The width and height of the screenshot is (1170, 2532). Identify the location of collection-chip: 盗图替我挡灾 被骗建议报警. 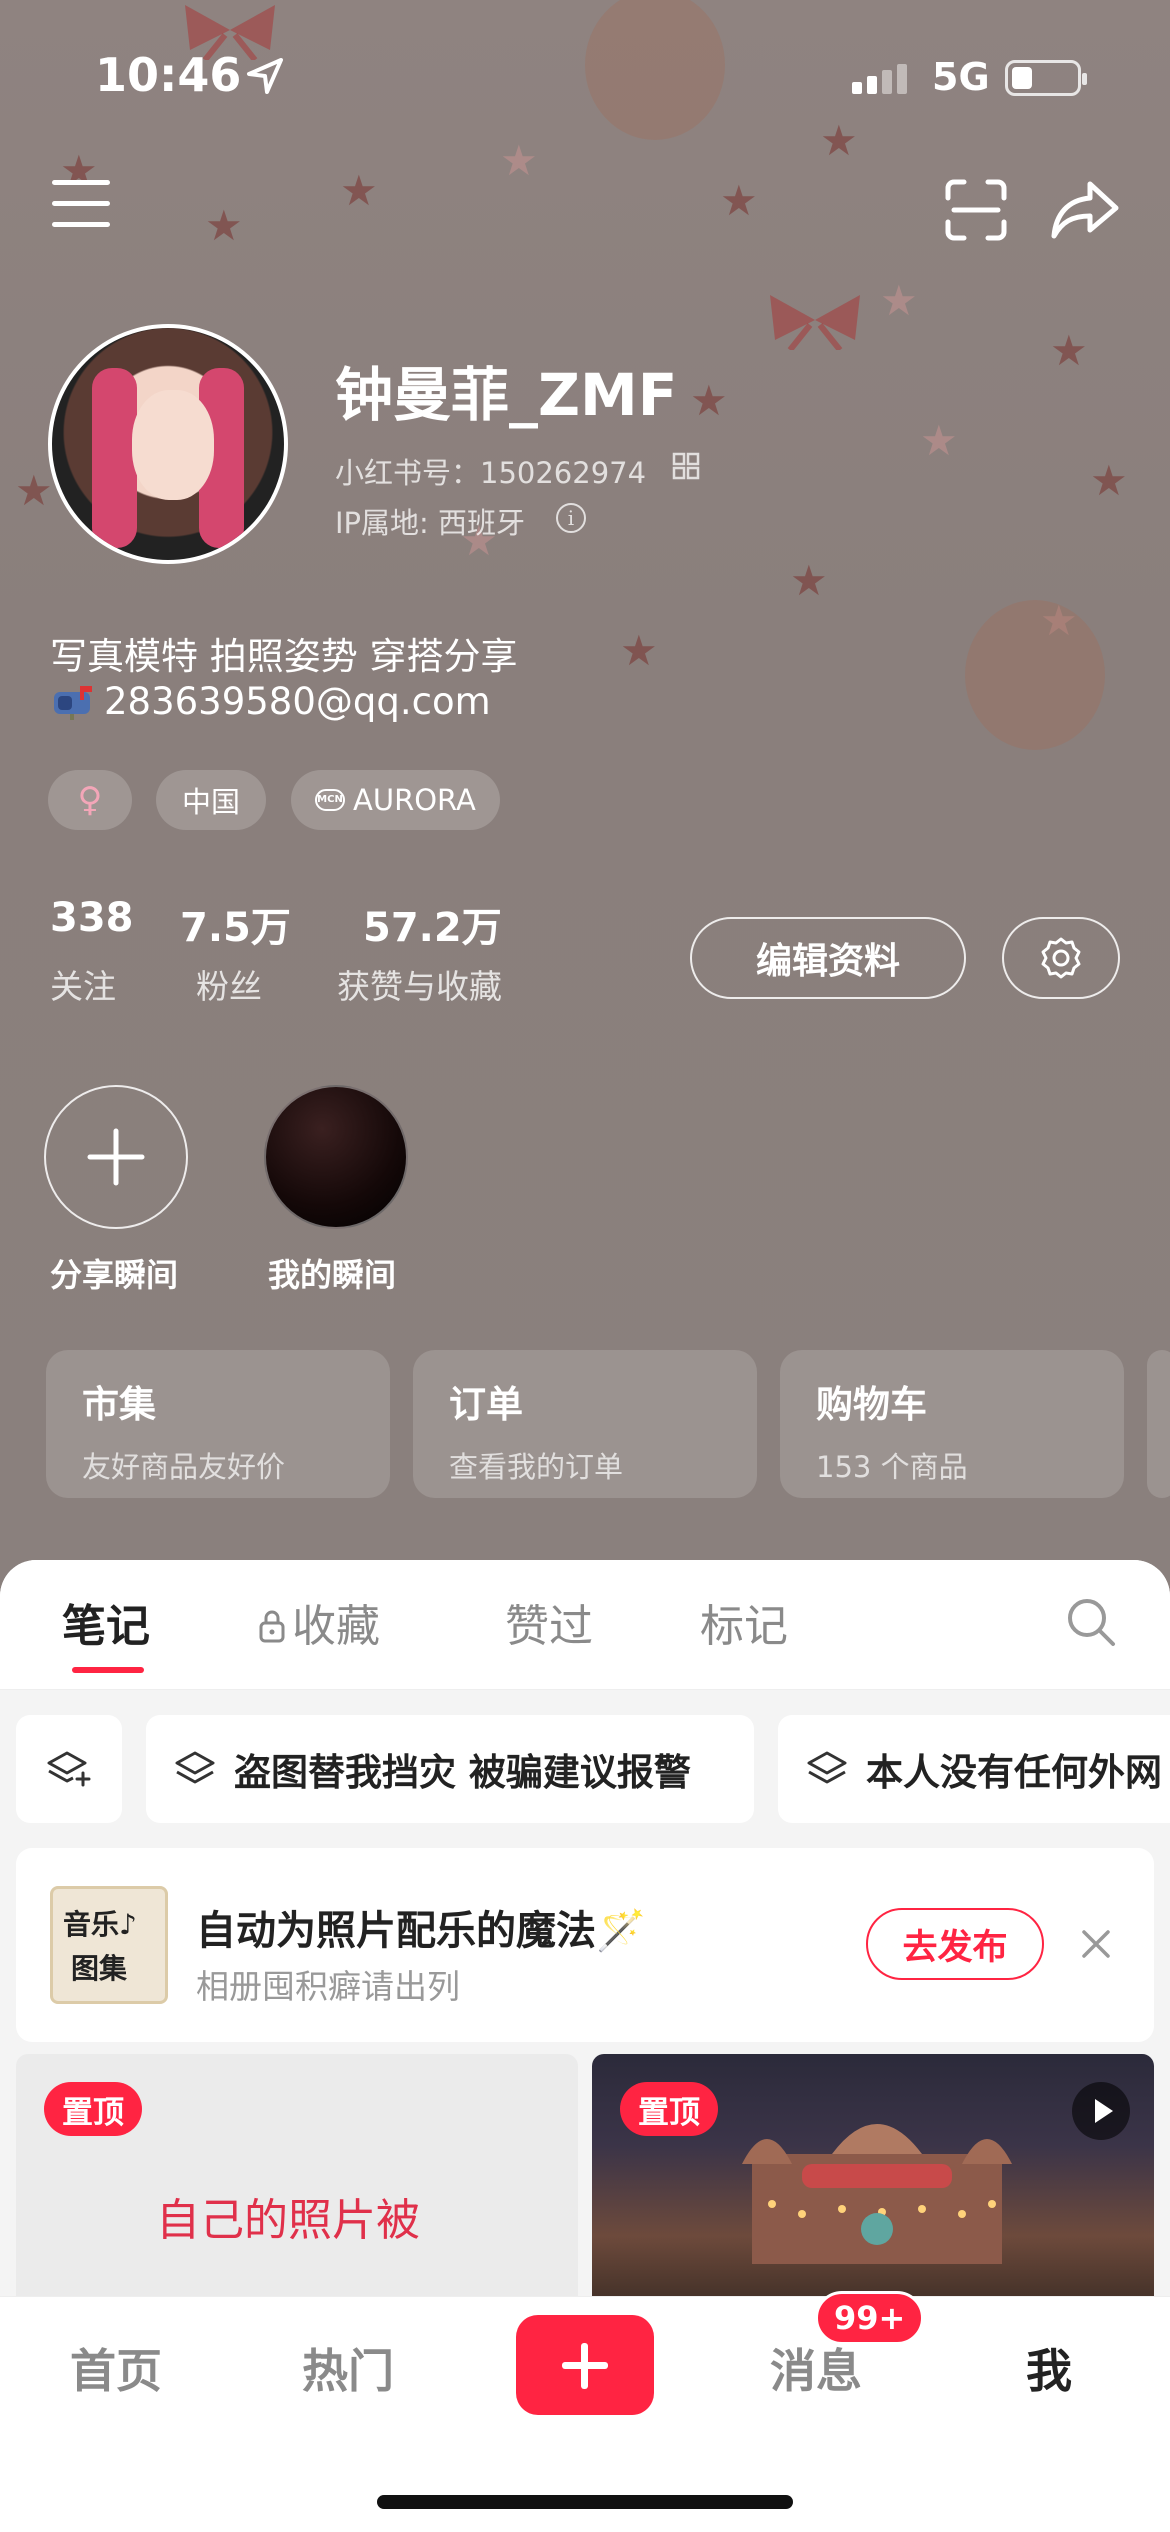
(450, 1769).